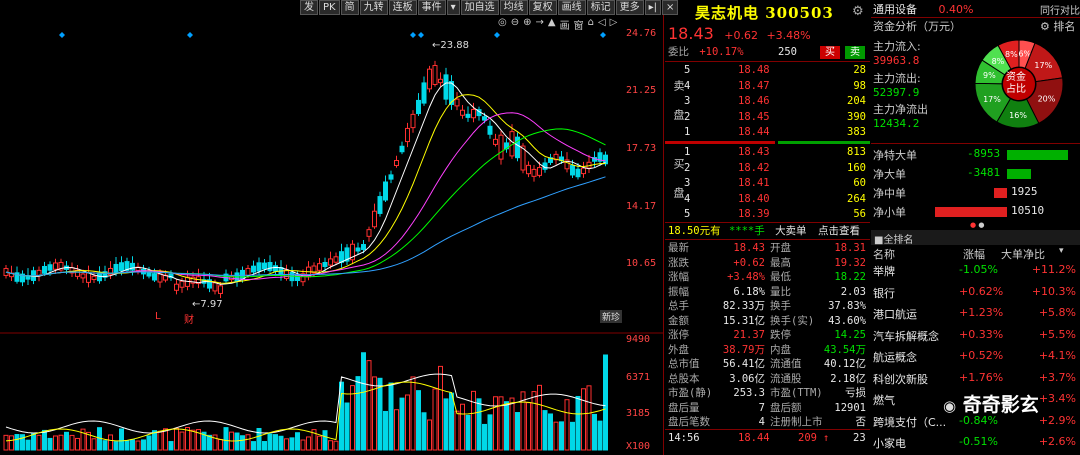  I want to click on toolbar-button: ▾, so click(453, 7).